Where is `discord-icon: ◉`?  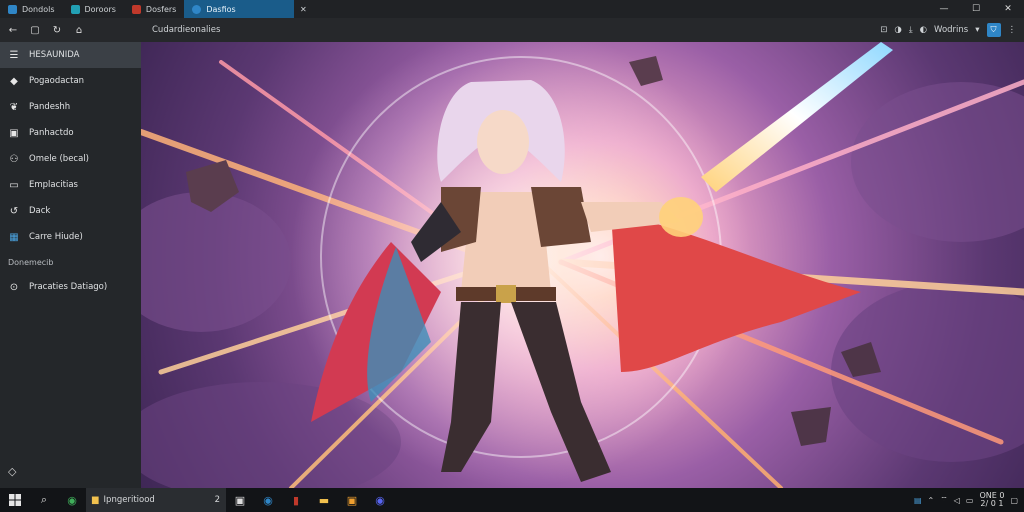
discord-icon: ◉ is located at coordinates (380, 500).